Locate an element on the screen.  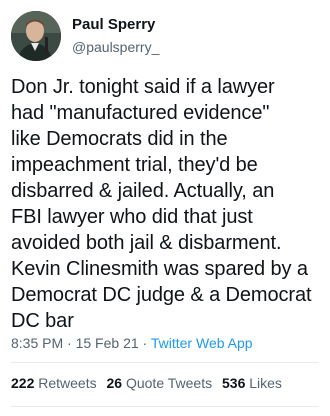
tweet-meta: 8:35 PM · 15 Feb 21 · Twitter Web App is located at coordinates (132, 343).